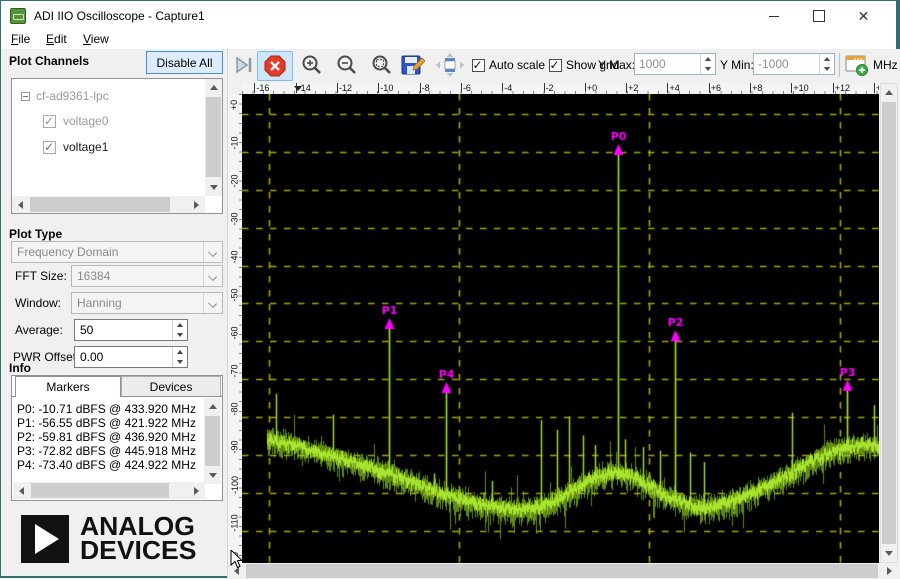 This screenshot has width=900, height=579. What do you see at coordinates (47, 539) in the screenshot?
I see `adi-triangle-icon` at bounding box center [47, 539].